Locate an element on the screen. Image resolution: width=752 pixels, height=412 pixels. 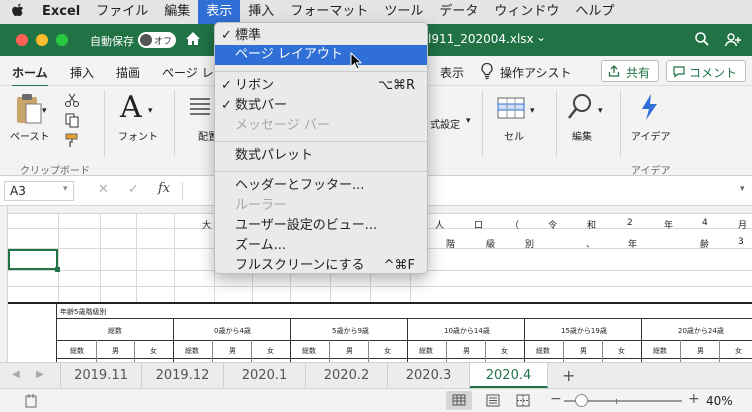
apple-menu-icon is located at coordinates (17, 12).